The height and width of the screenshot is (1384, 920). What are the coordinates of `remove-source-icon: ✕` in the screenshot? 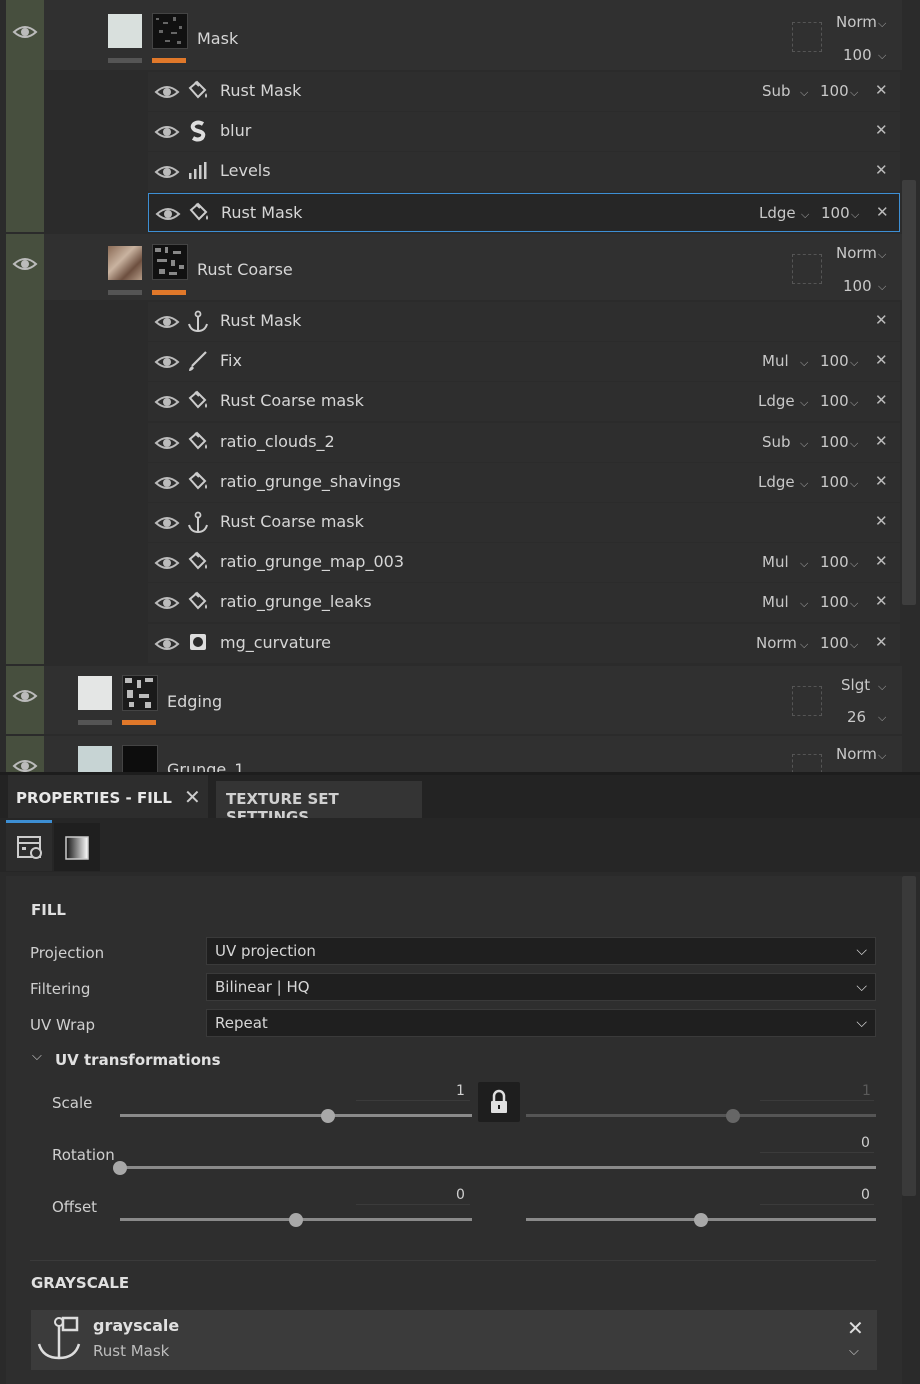 It's located at (855, 1328).